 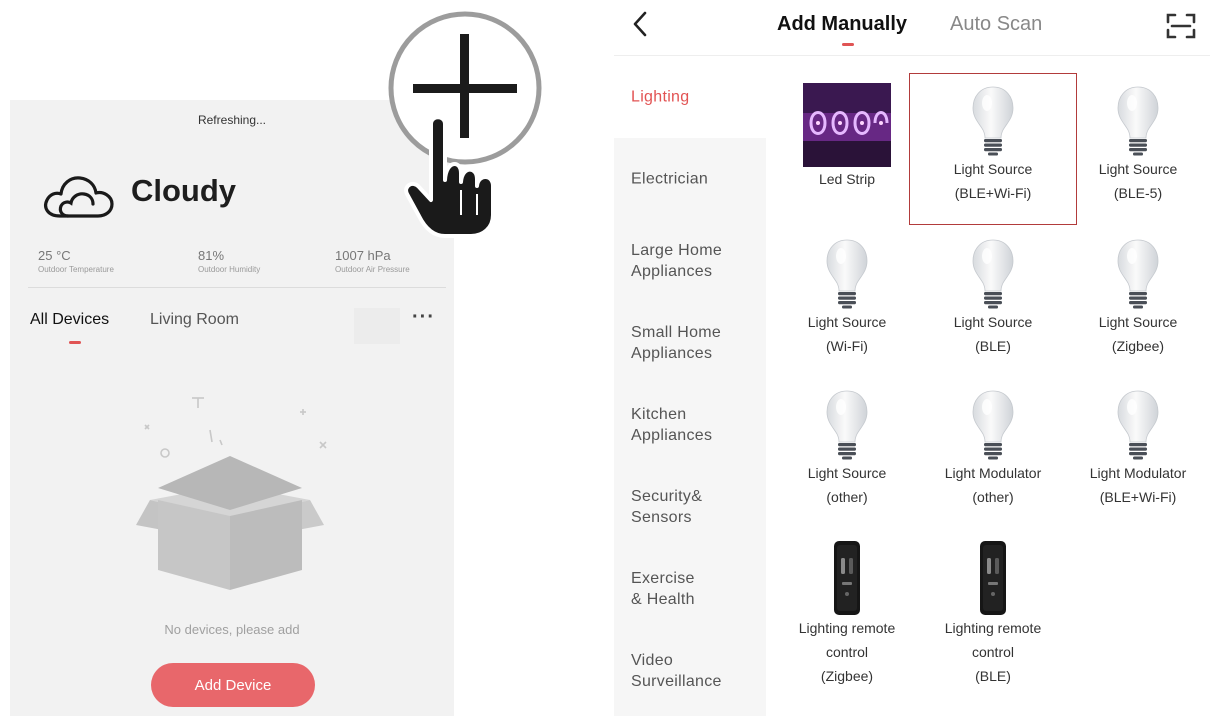 What do you see at coordinates (211, 255) in the screenshot?
I see `stat-value: 81%` at bounding box center [211, 255].